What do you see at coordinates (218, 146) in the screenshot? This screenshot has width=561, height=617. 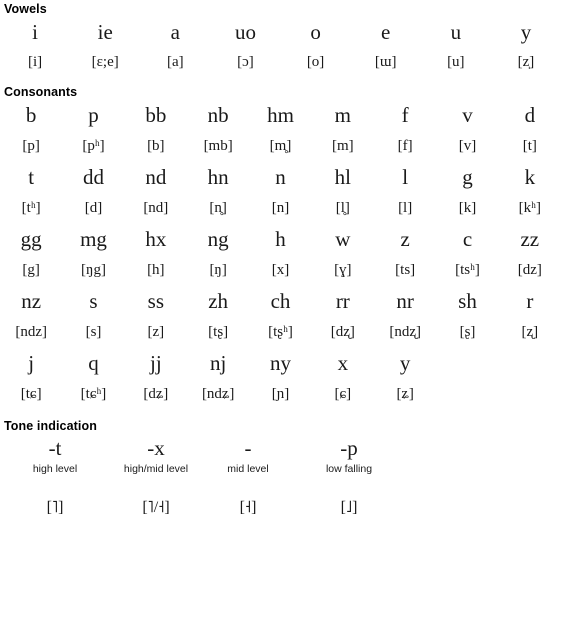 I see `consonant-ipa: [mb]` at bounding box center [218, 146].